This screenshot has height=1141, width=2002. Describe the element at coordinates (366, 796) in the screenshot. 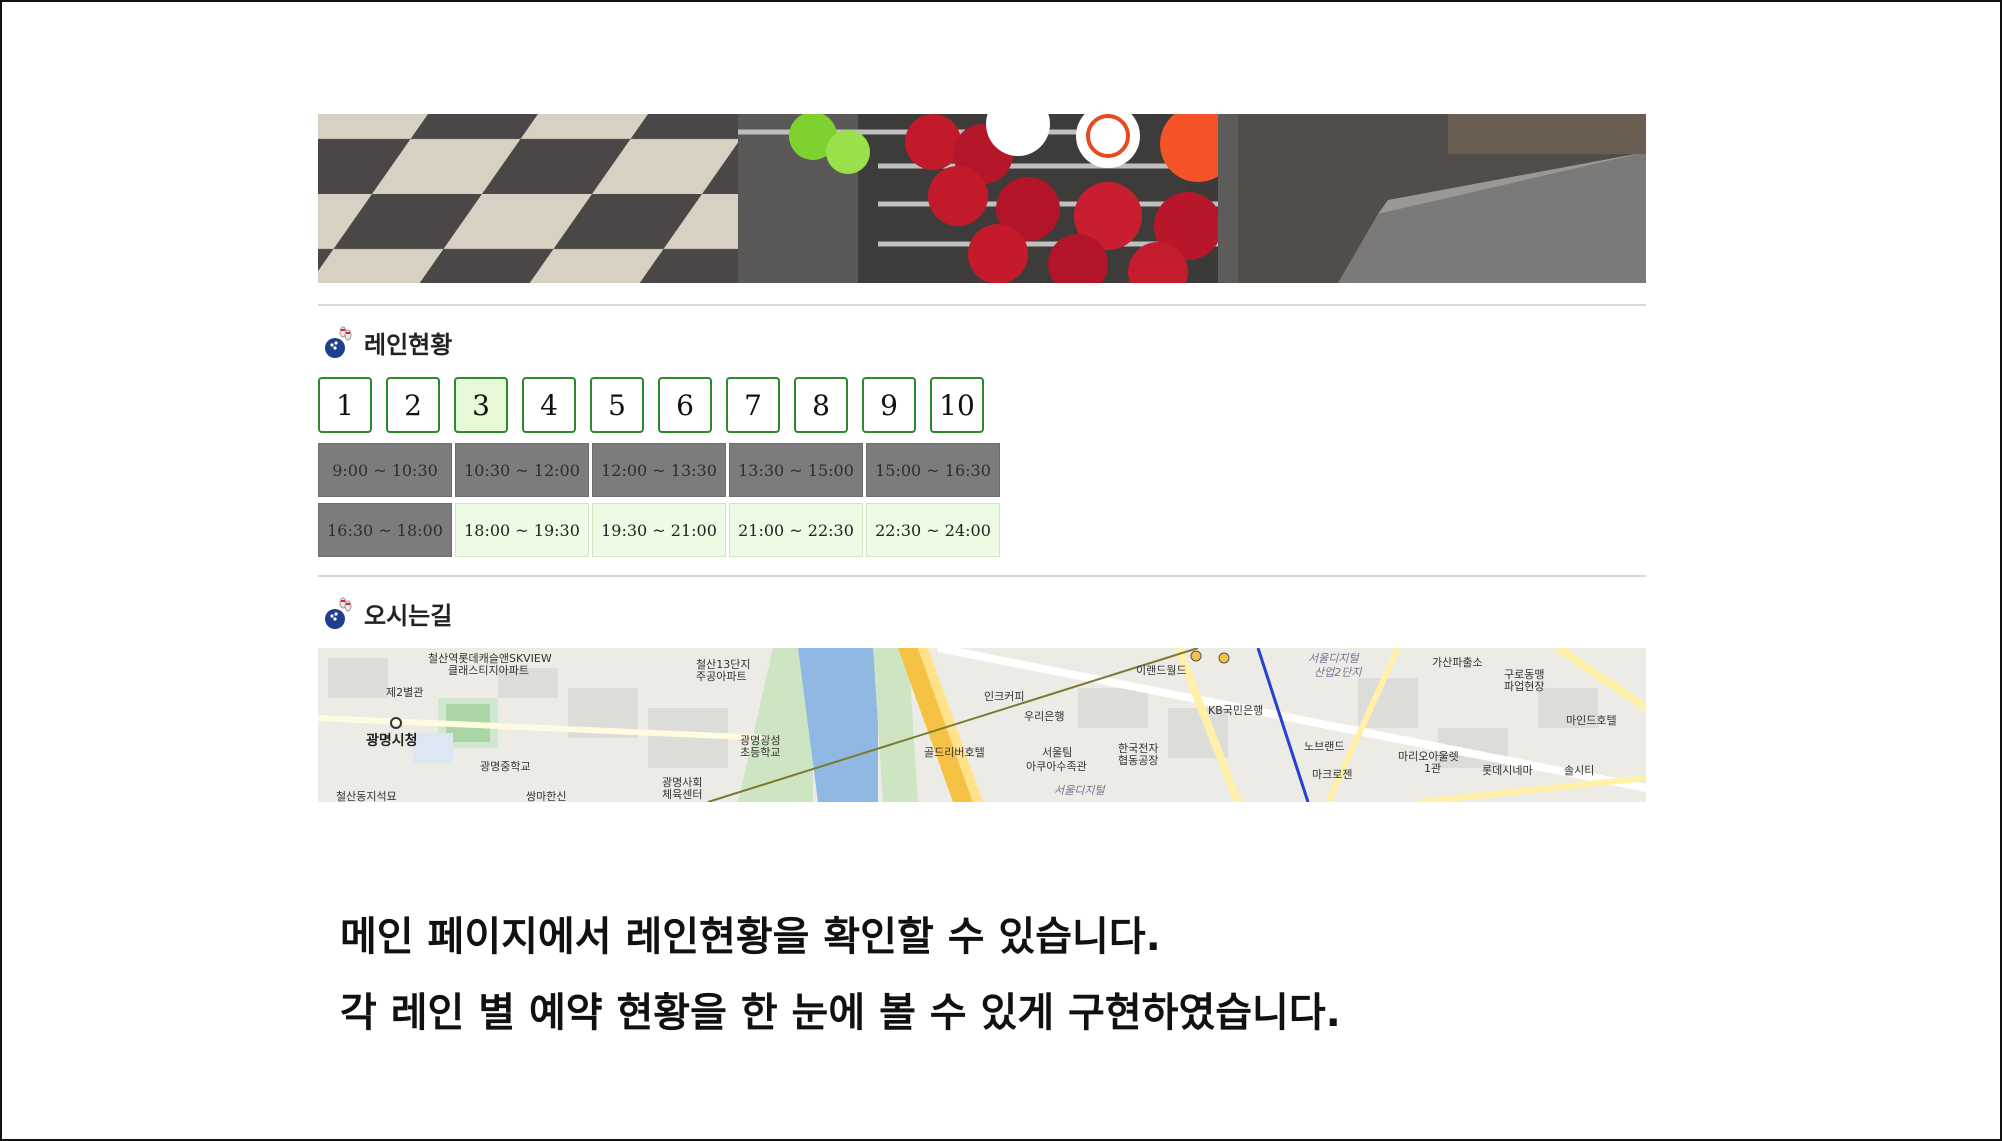

I see `map-label: 철산동지석묘` at that location.